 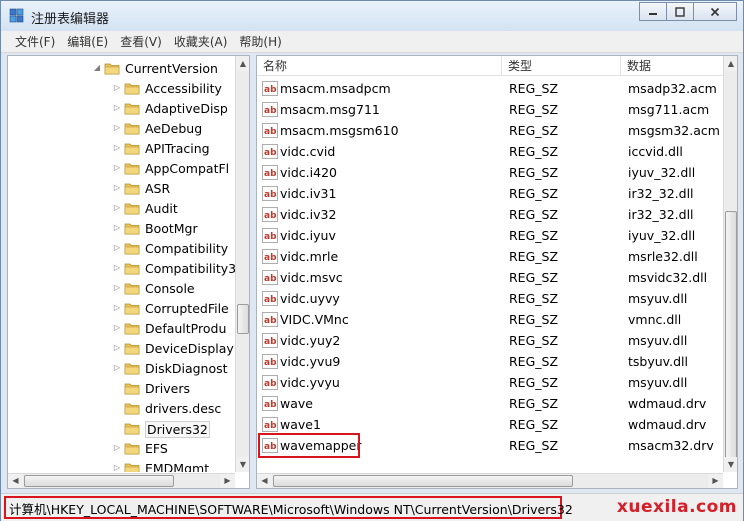 What do you see at coordinates (490, 256) in the screenshot?
I see `table-row: ab vidc.mrle REG_SZ msrle32.dll` at bounding box center [490, 256].